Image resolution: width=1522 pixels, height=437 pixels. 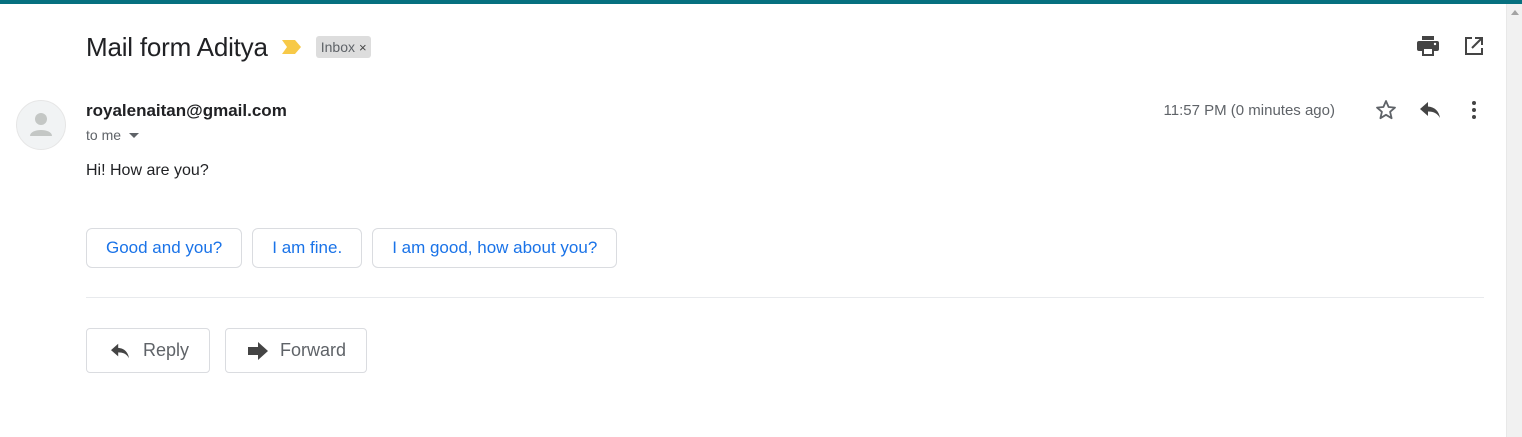 I want to click on forward-icon, so click(x=258, y=350).